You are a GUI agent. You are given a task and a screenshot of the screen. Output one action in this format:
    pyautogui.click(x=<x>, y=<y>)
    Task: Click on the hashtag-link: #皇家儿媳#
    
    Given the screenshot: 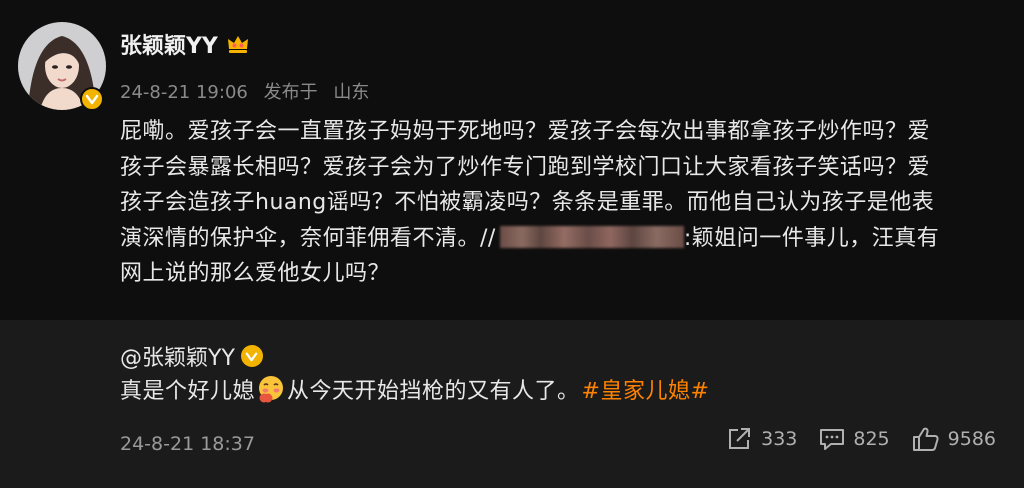 What is the action you would take?
    pyautogui.click(x=646, y=389)
    